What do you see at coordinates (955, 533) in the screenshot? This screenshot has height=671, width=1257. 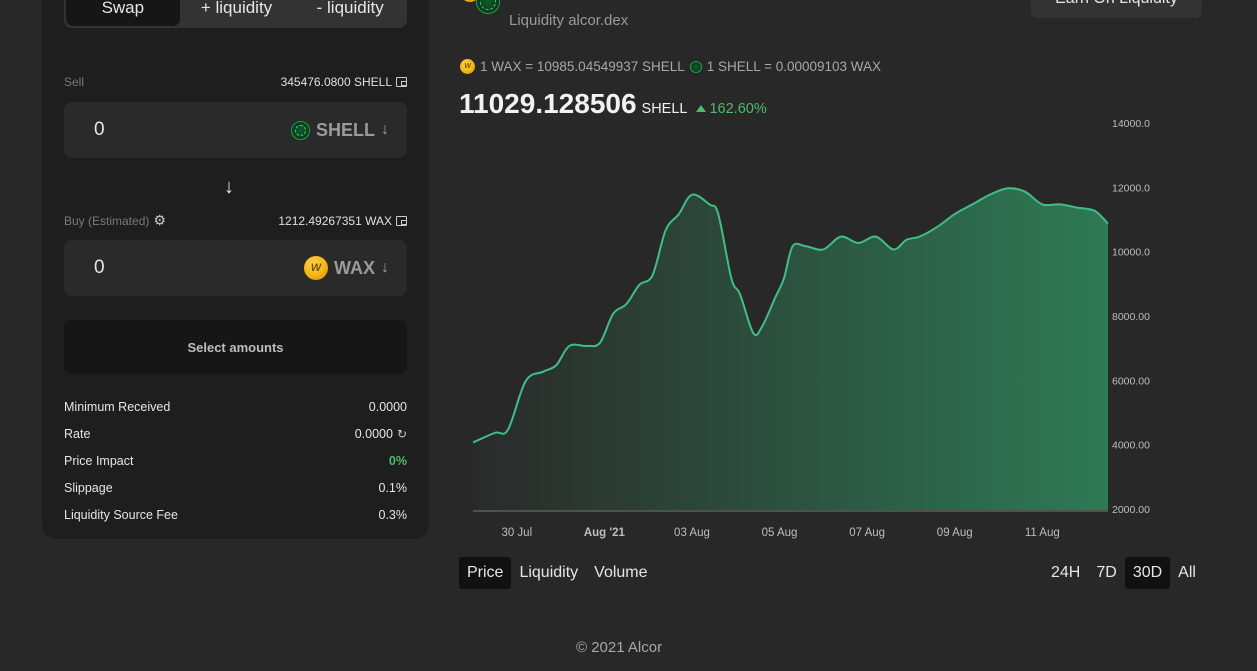 I see `x-tick-label: 09 Aug` at bounding box center [955, 533].